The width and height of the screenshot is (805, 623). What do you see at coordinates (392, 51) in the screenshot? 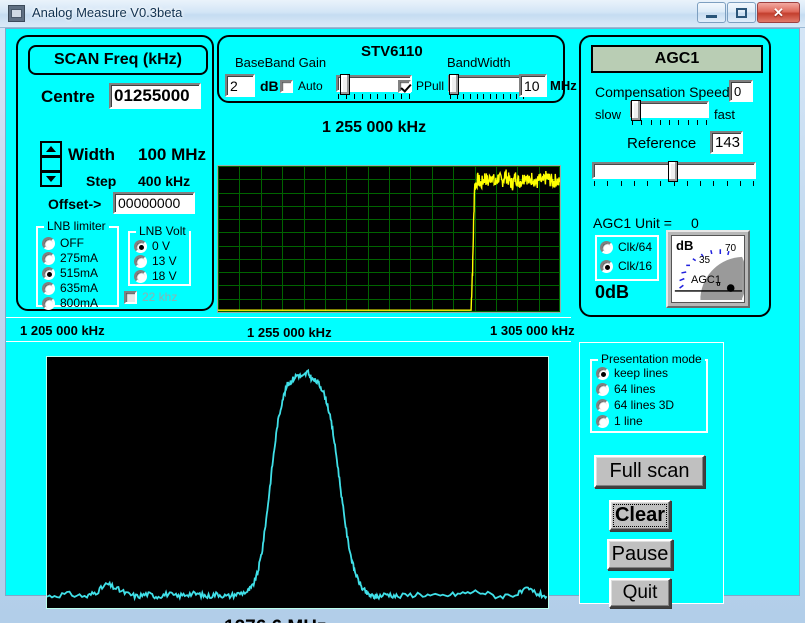
I see `stv6110-title: STV6110` at bounding box center [392, 51].